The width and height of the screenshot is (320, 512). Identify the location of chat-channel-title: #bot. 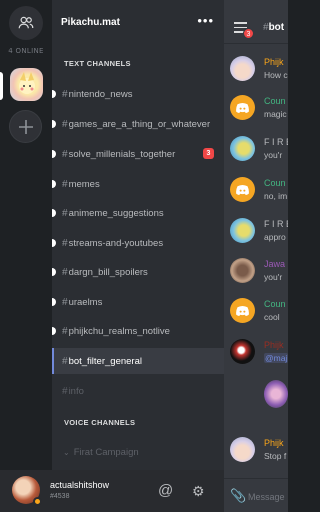
(273, 27).